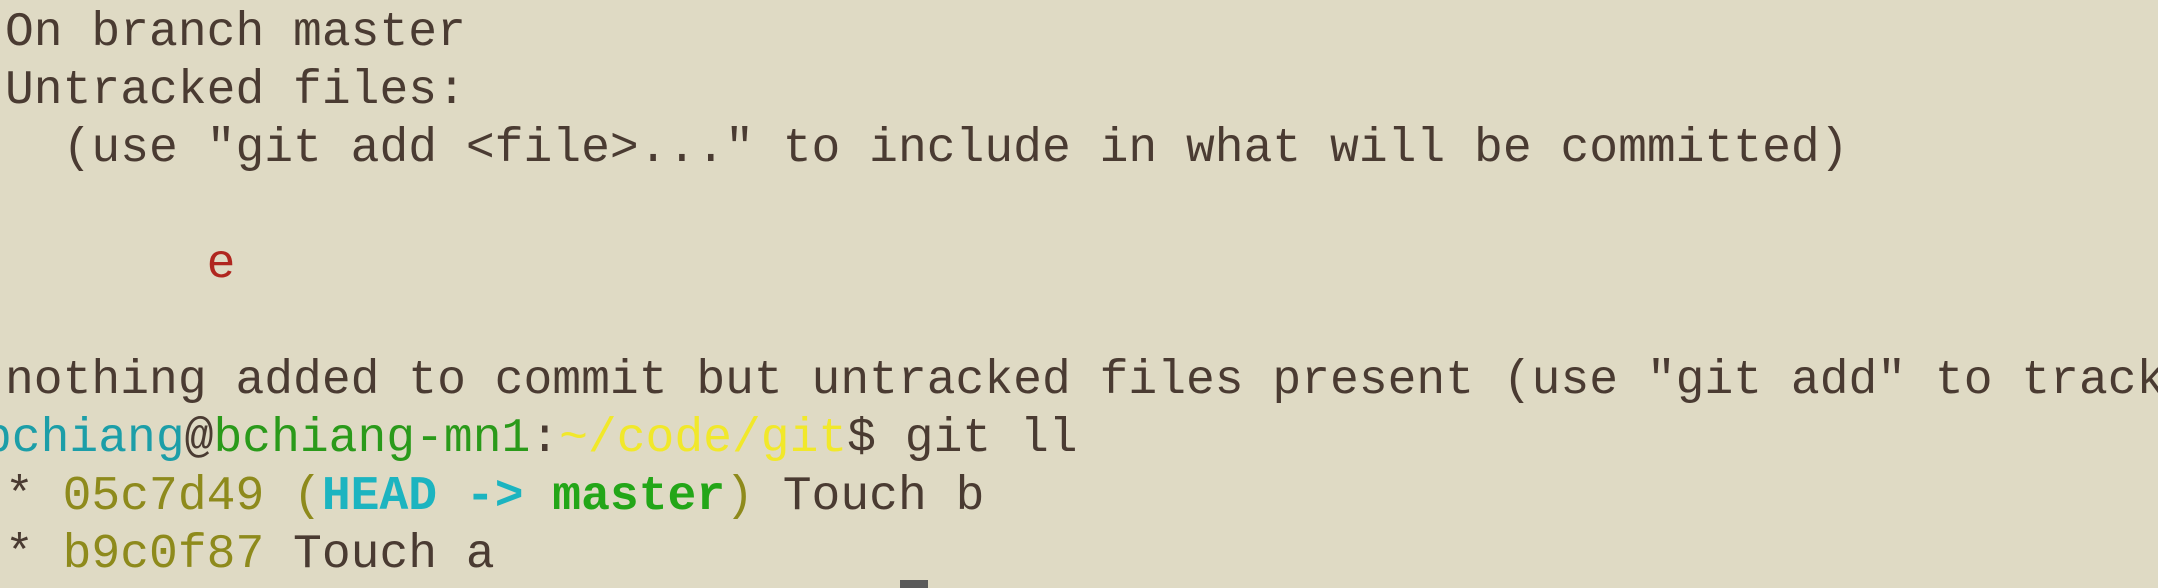 The width and height of the screenshot is (2158, 588). What do you see at coordinates (372, 439) in the screenshot?
I see `prompt-host: bchiang-mn1` at bounding box center [372, 439].